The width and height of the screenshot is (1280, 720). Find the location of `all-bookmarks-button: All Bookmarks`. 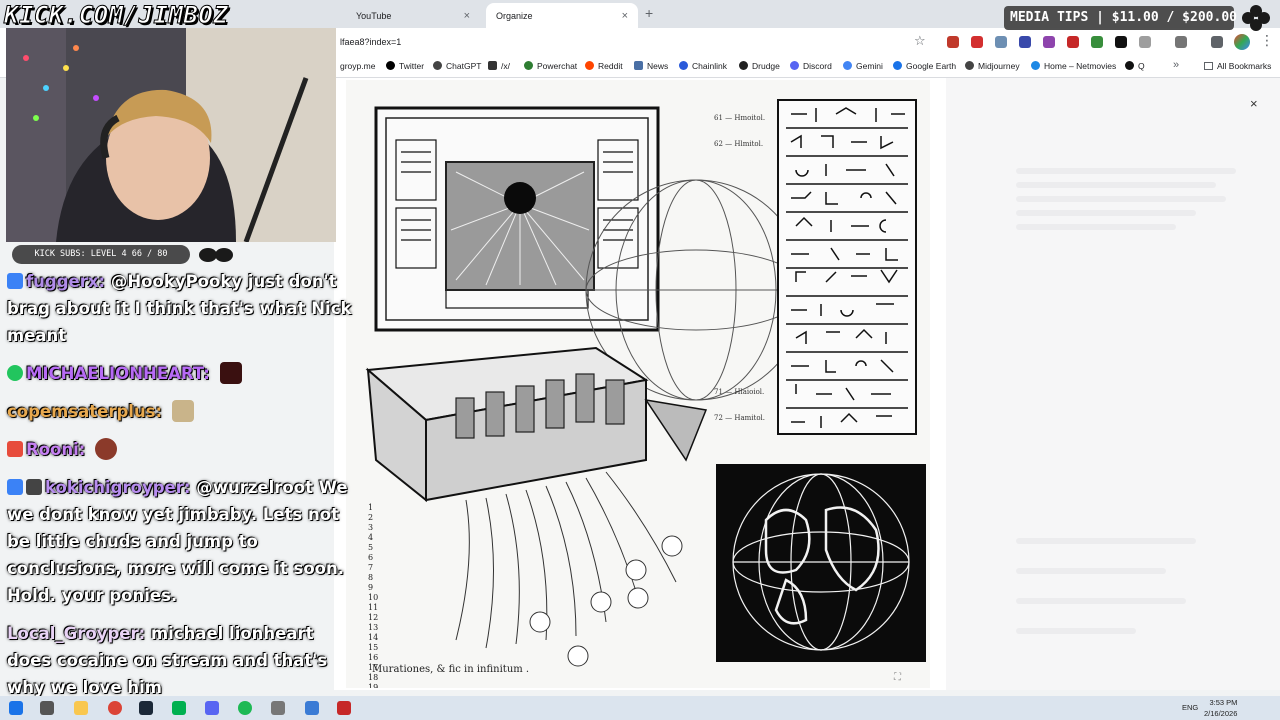

all-bookmarks-button: All Bookmarks is located at coordinates (1237, 66).